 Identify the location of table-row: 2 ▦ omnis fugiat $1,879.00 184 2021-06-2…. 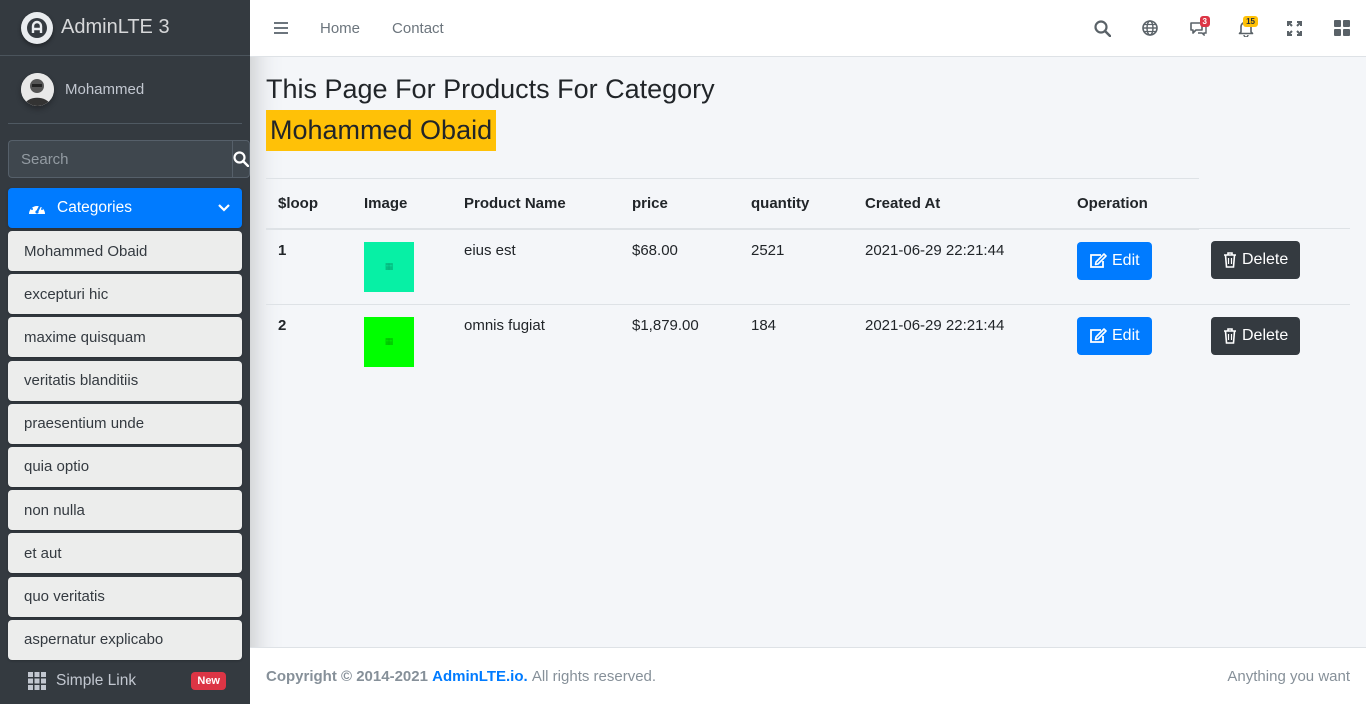
(808, 341).